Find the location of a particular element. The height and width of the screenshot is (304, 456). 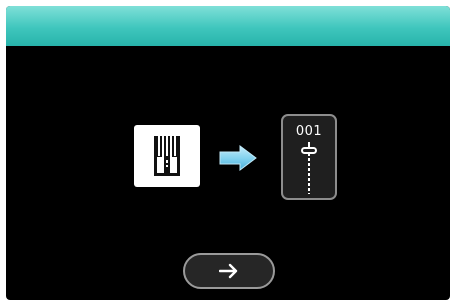

stitch-number: 001 is located at coordinates (309, 131).